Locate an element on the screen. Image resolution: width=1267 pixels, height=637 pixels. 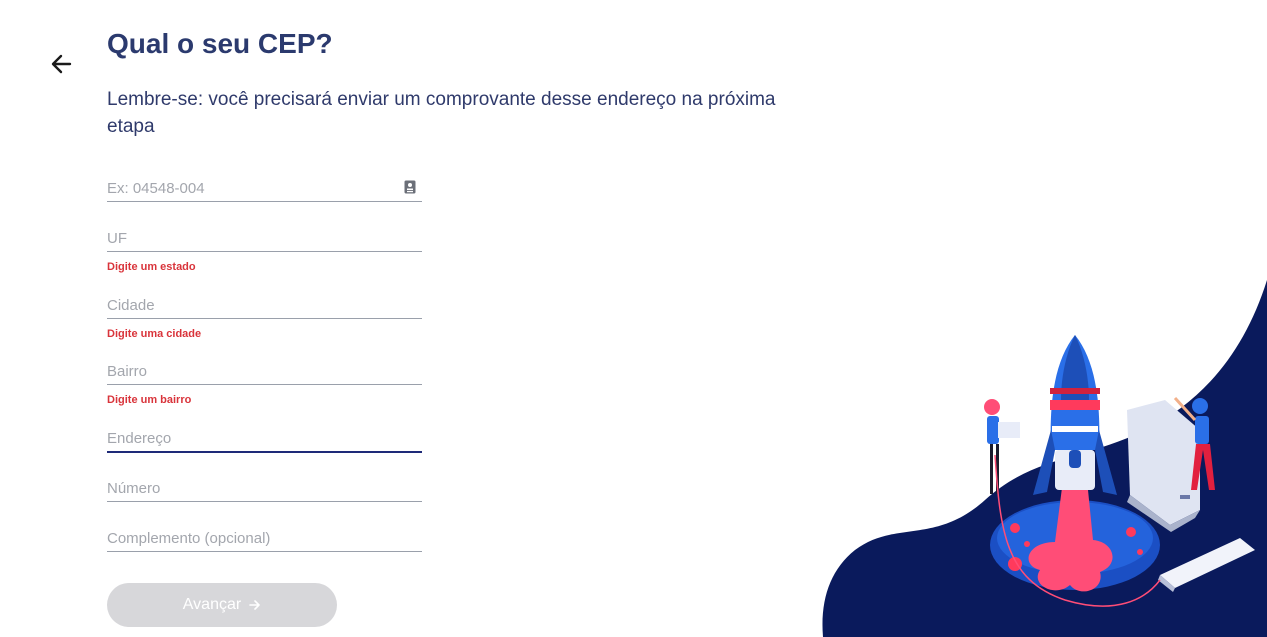
uf-input is located at coordinates (264, 241).